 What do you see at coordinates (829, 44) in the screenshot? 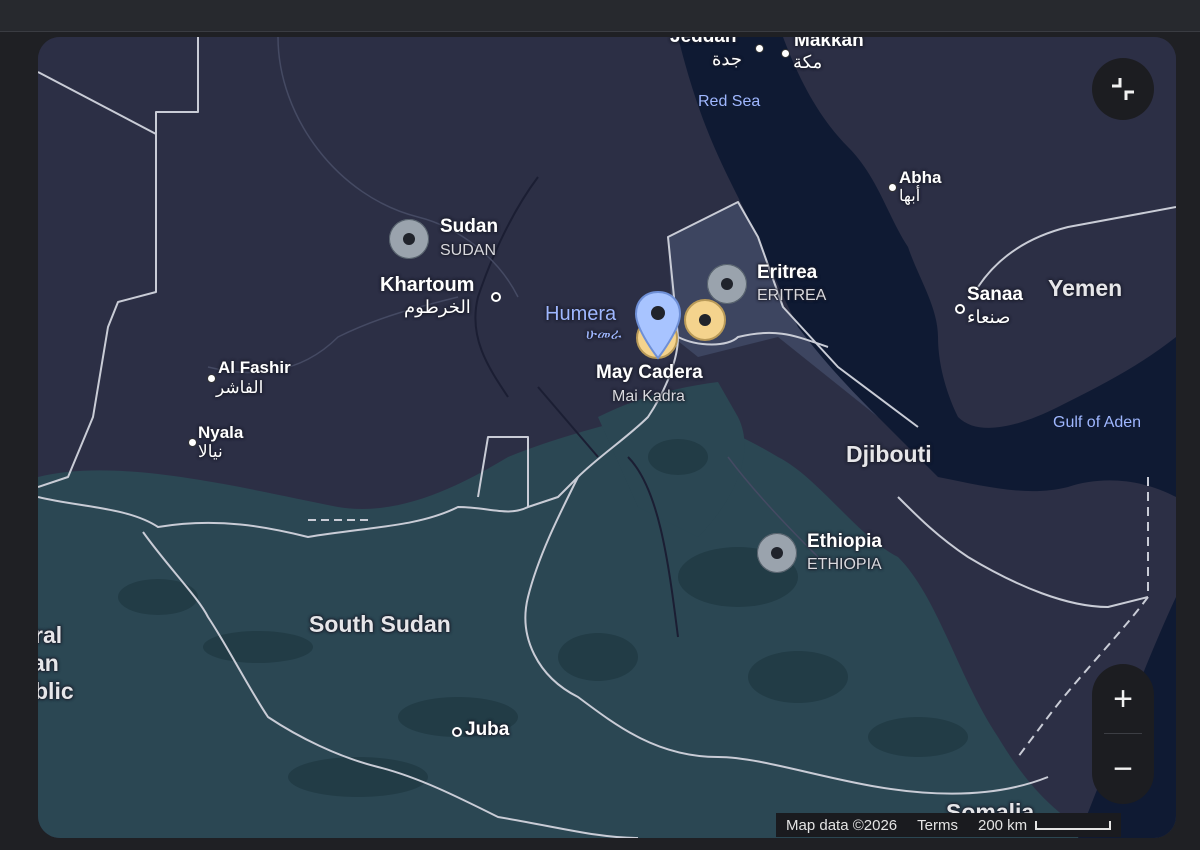
I see `city-label-makkah: Makkah` at bounding box center [829, 44].